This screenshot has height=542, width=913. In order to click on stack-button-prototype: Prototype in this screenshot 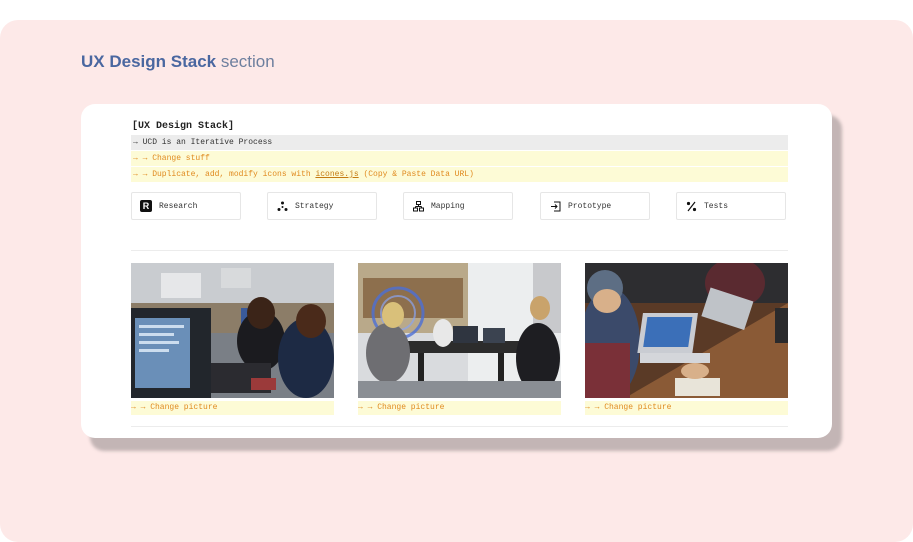, I will do `click(595, 206)`.